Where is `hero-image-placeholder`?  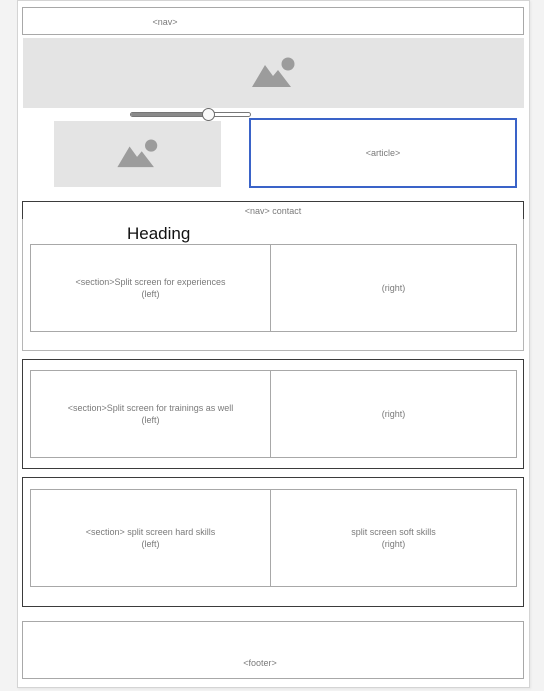 hero-image-placeholder is located at coordinates (273, 73).